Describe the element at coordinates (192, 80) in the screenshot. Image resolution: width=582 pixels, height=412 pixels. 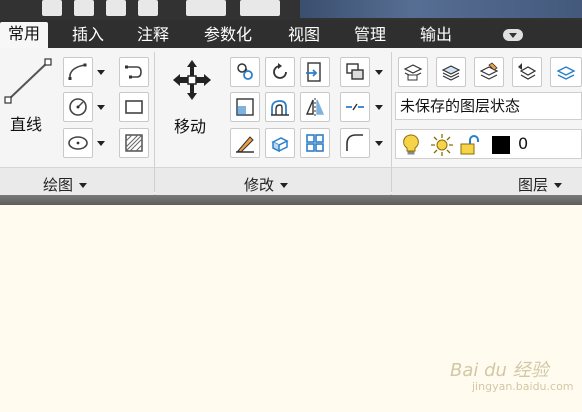
I see `move-icon` at that location.